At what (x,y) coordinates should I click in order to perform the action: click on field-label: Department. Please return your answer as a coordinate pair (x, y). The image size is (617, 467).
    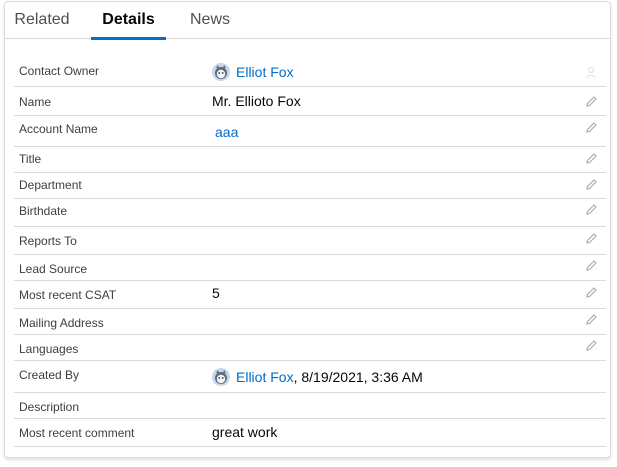
    Looking at the image, I should click on (50, 185).